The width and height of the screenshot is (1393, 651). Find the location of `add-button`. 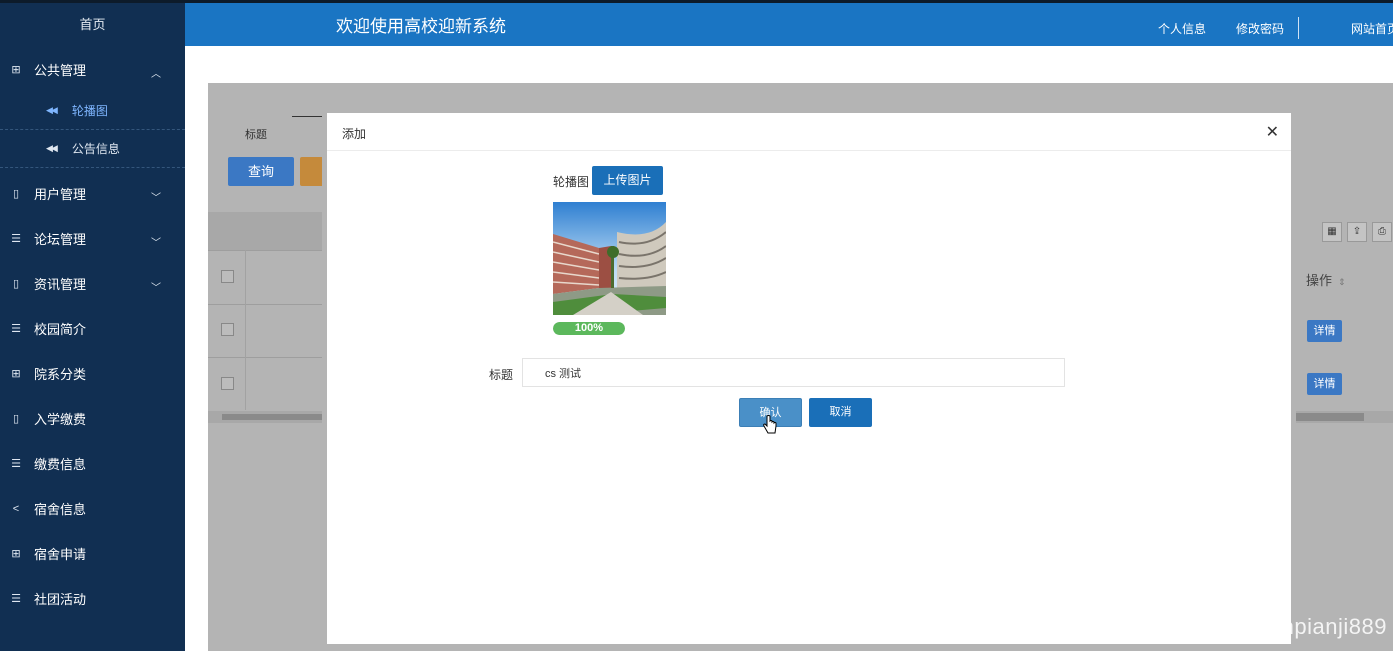

add-button is located at coordinates (311, 171).